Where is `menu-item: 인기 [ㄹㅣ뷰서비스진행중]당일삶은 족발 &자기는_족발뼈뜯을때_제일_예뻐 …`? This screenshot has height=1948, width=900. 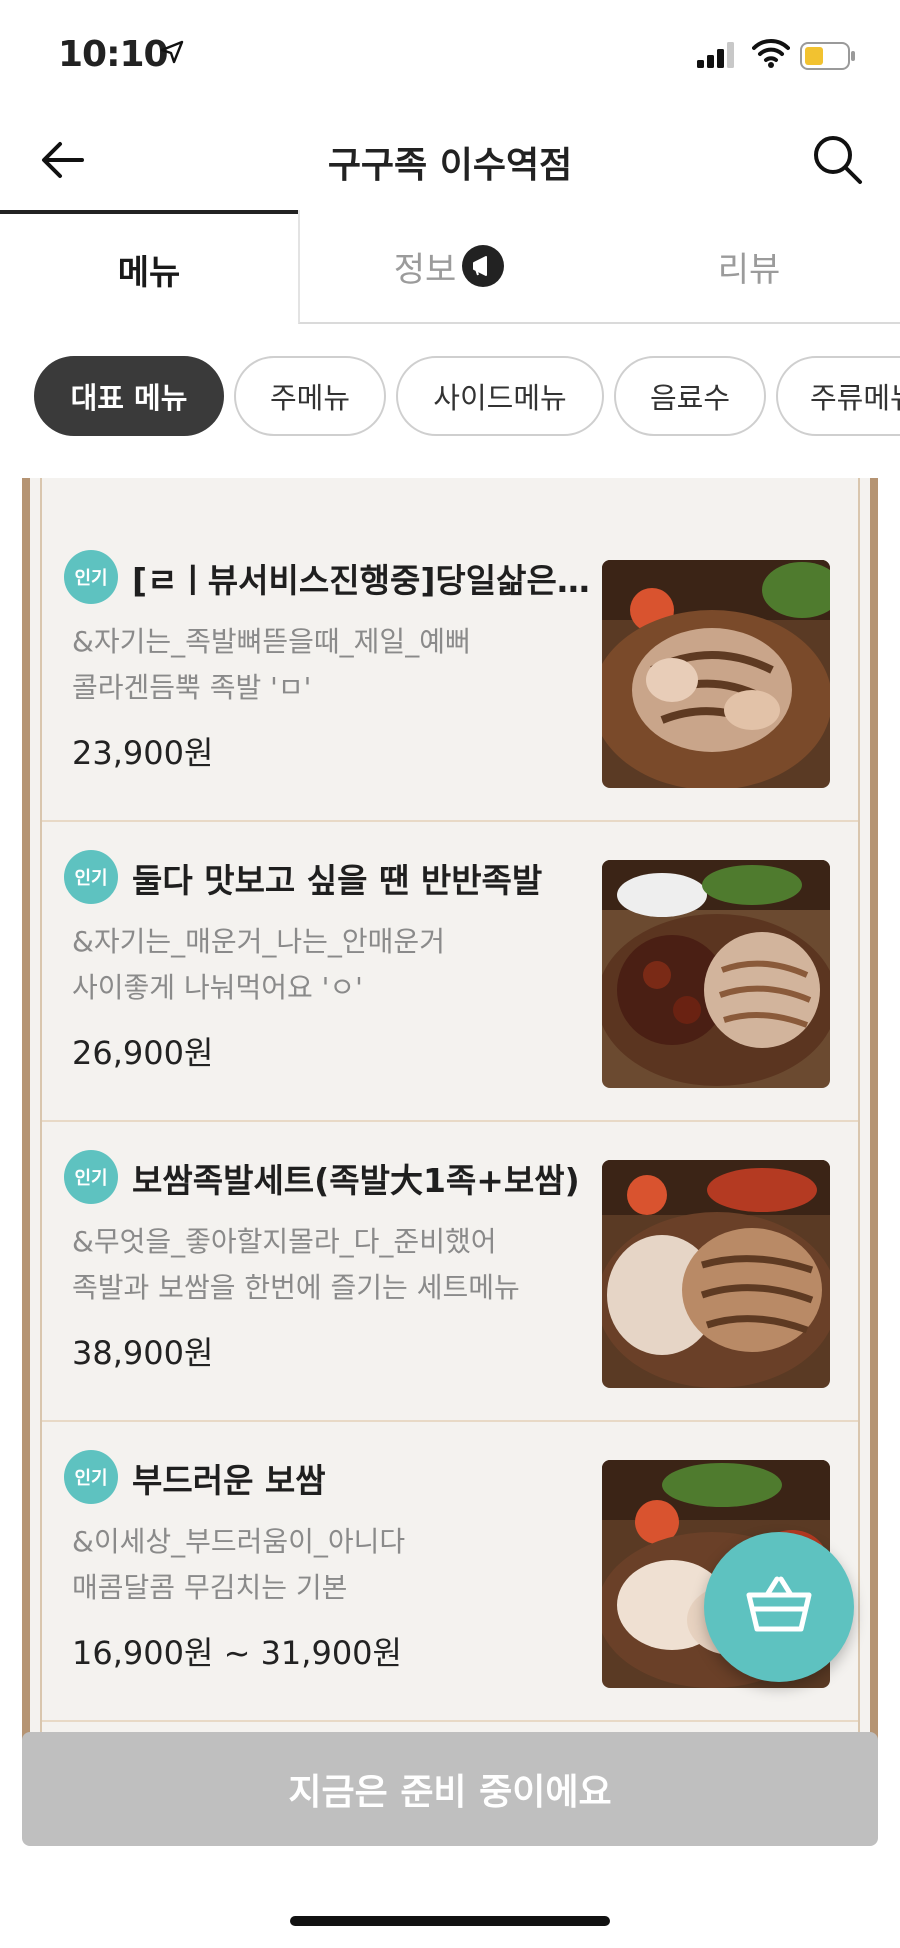
menu-item: 인기 [ㄹㅣ뷰서비스진행중]당일삶은 족발 &자기는_족발뼈뜯을때_제일_예뻐 … is located at coordinates (450, 671).